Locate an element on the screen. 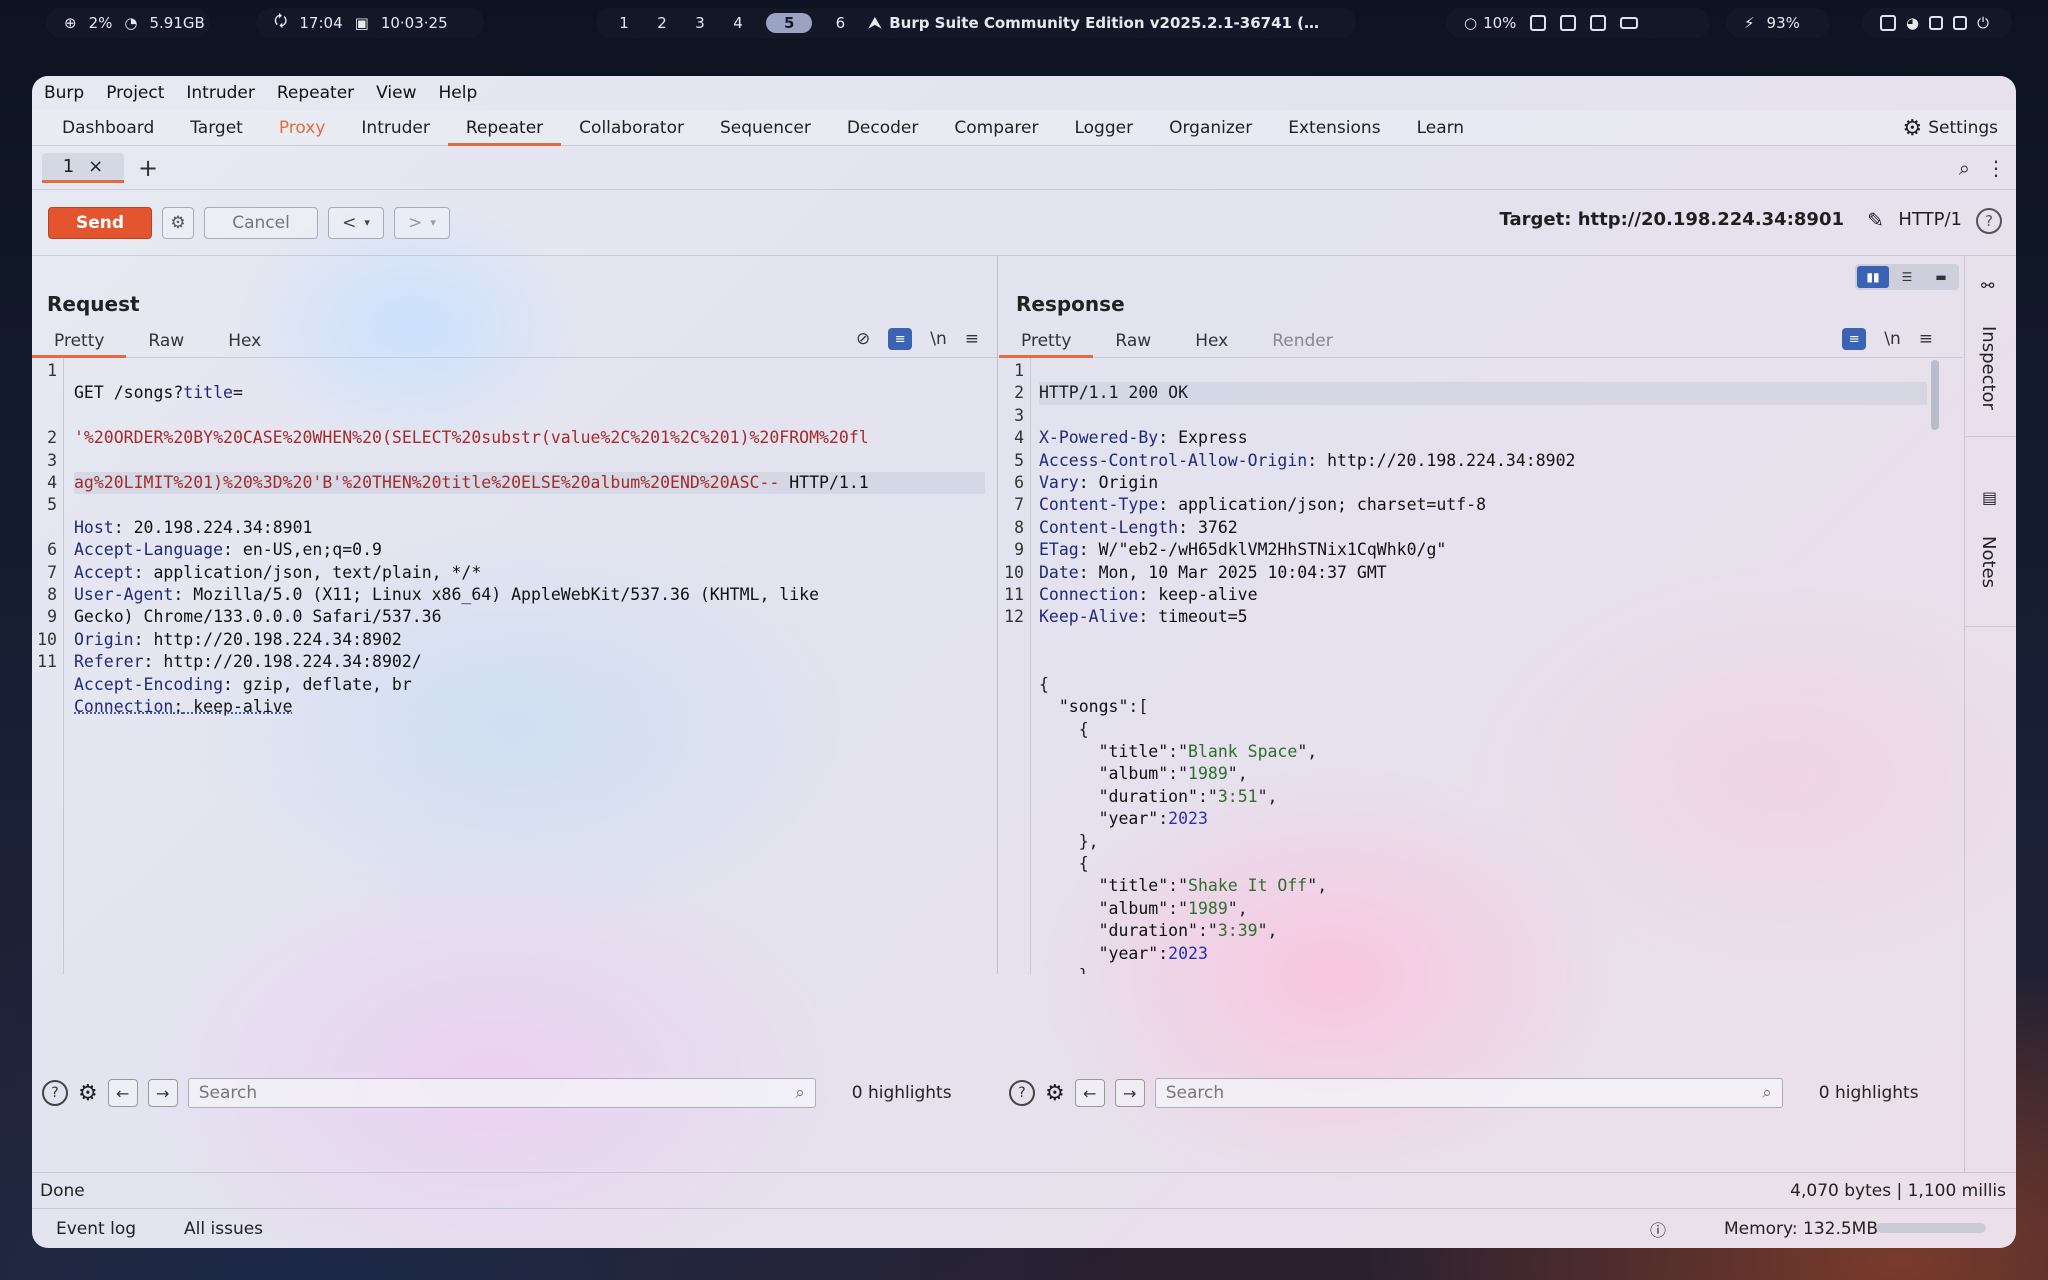  tab-target: Target is located at coordinates (216, 127).